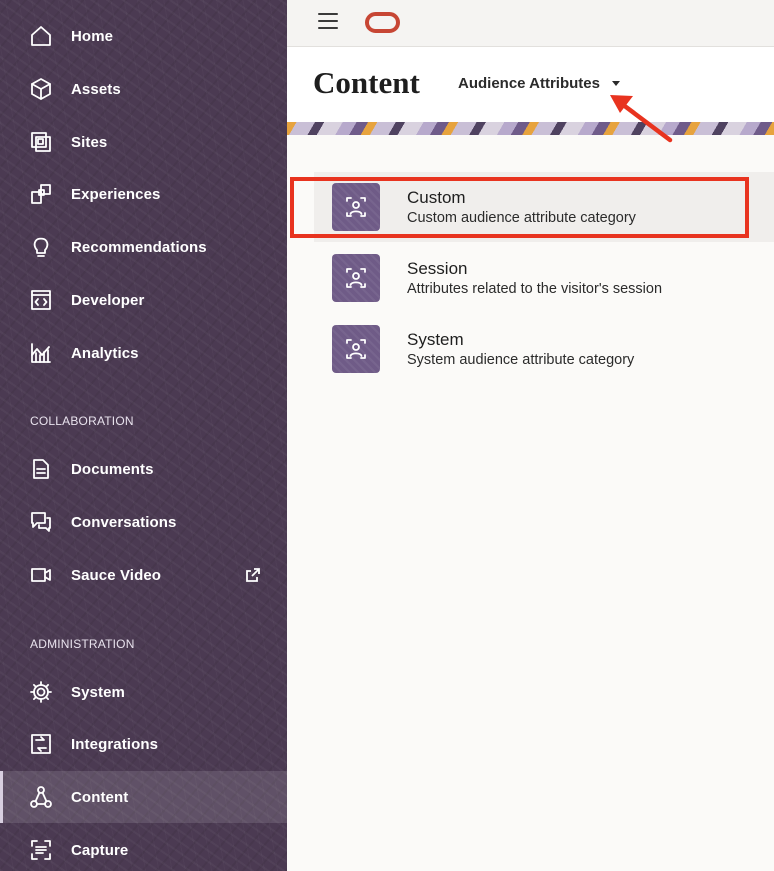  Describe the element at coordinates (382, 22) in the screenshot. I see `oracle-logo` at that location.